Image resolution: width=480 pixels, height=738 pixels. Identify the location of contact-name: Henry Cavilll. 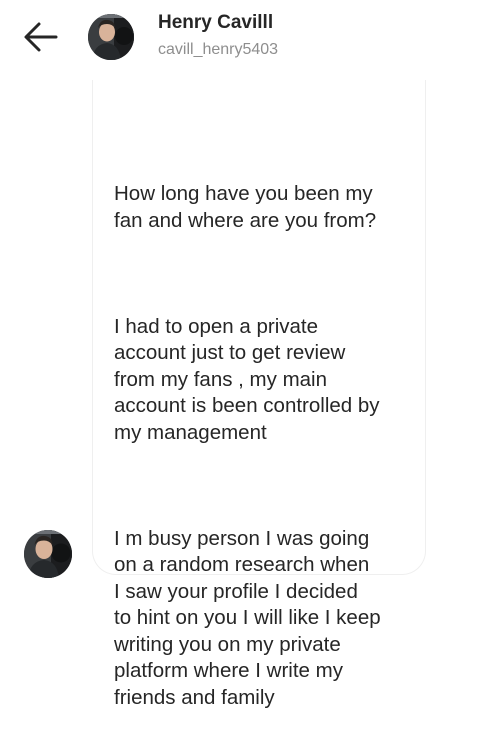
(215, 23).